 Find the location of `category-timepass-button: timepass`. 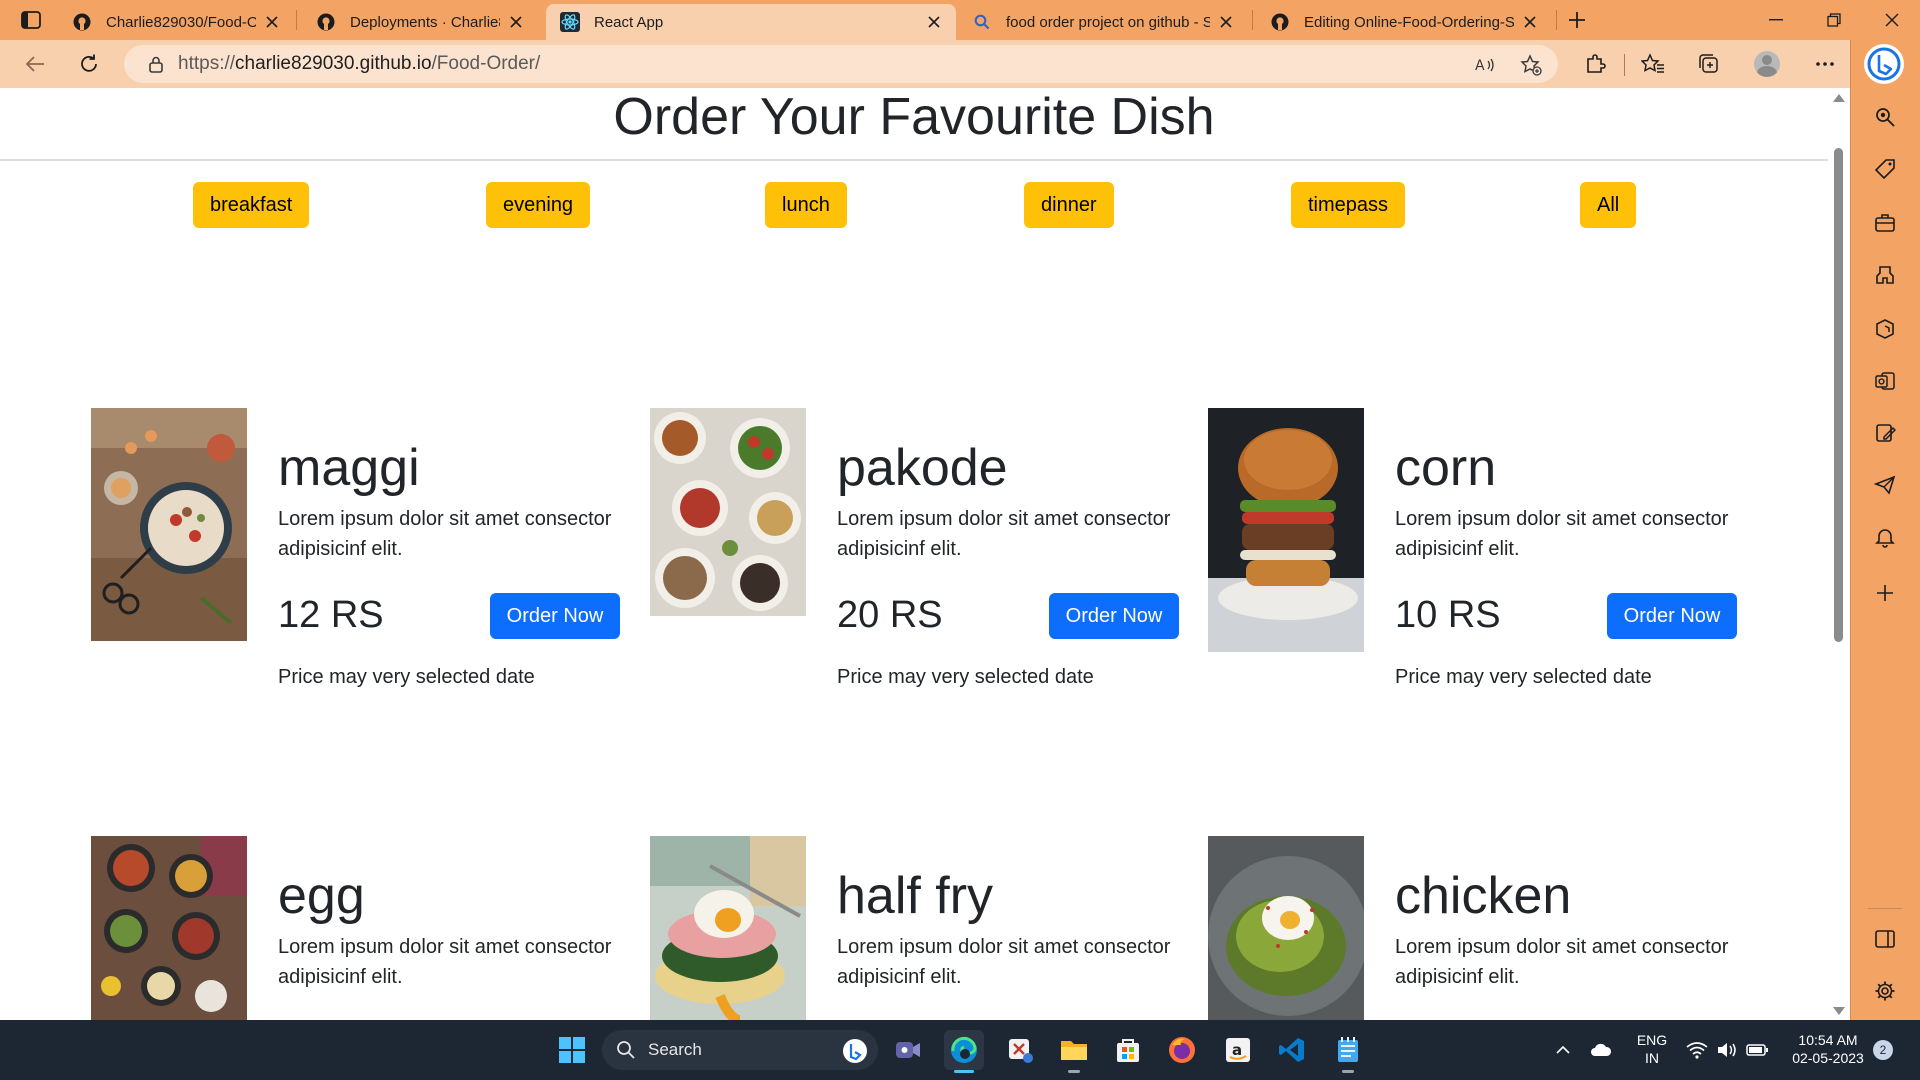

category-timepass-button: timepass is located at coordinates (1348, 205).